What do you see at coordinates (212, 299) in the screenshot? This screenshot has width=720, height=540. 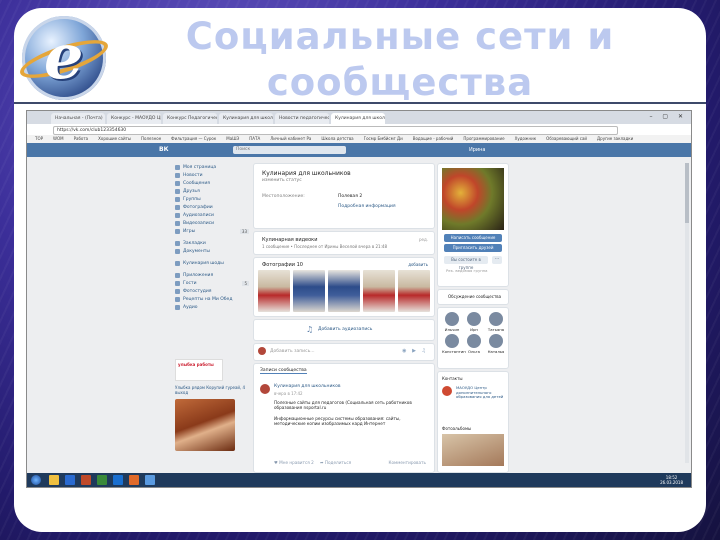 I see `sidebar-item-recipes: Рецепты на Ми Обед` at bounding box center [212, 299].